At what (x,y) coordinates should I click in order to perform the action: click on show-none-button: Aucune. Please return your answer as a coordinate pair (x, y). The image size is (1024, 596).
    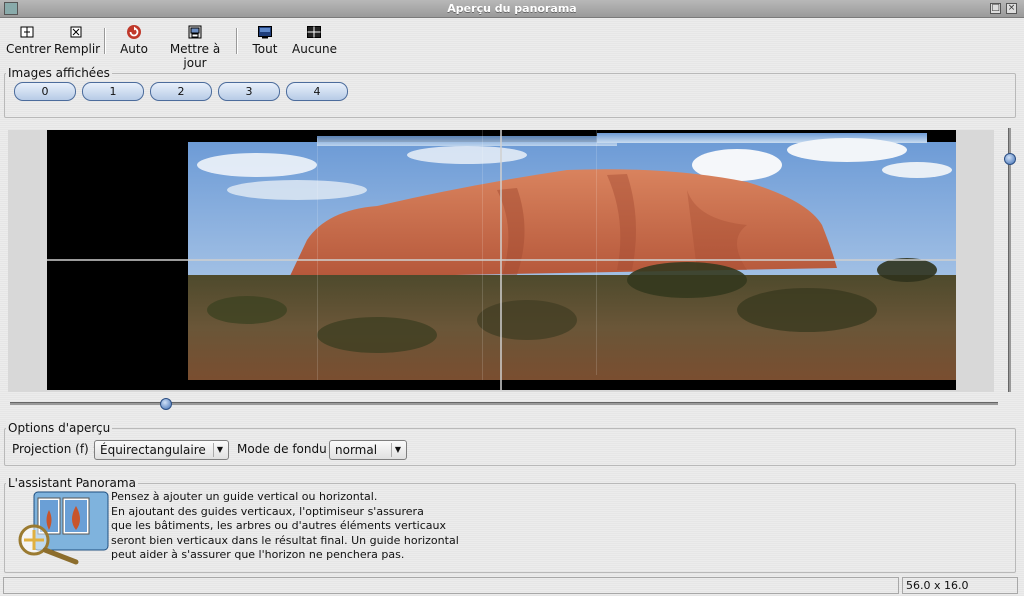
    Looking at the image, I should click on (315, 42).